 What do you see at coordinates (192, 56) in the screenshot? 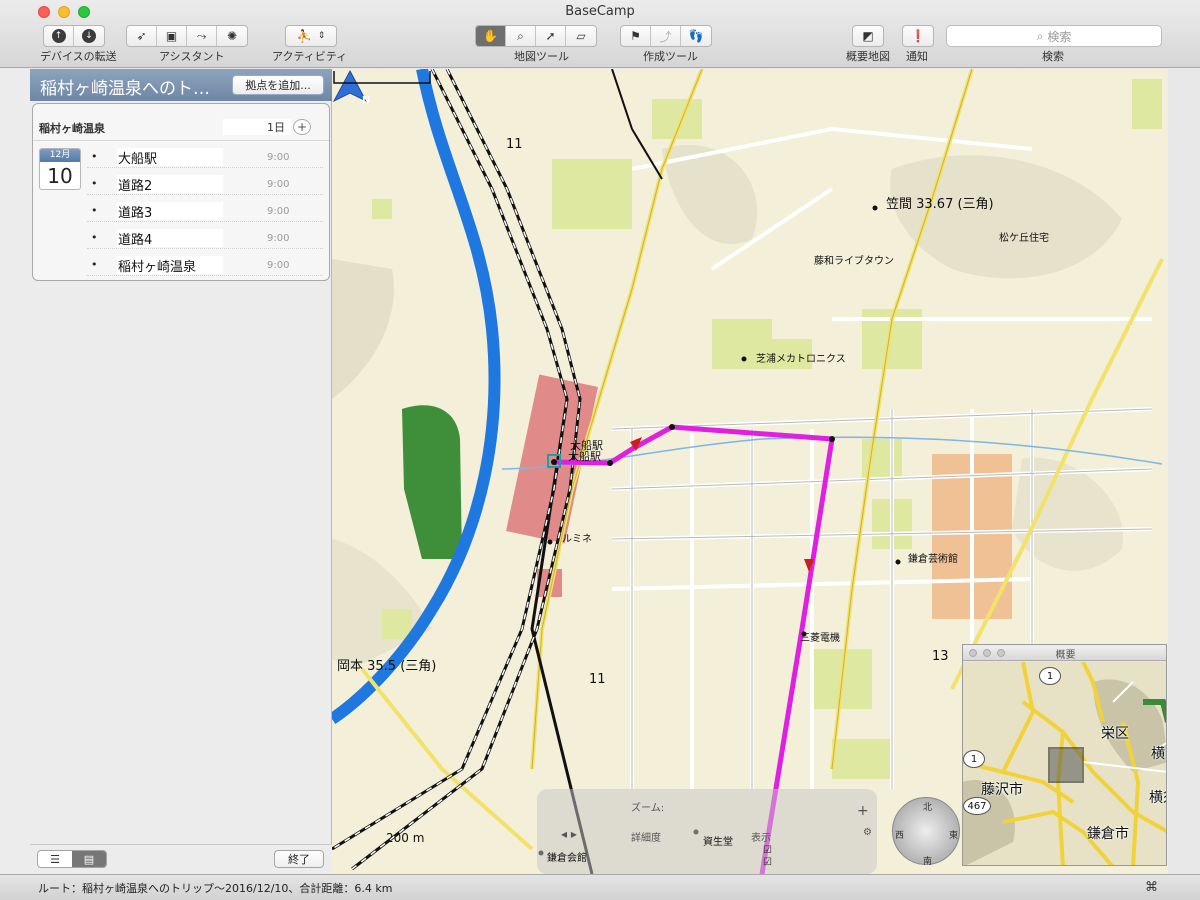
I see `assistant-label: アシスタント` at bounding box center [192, 56].